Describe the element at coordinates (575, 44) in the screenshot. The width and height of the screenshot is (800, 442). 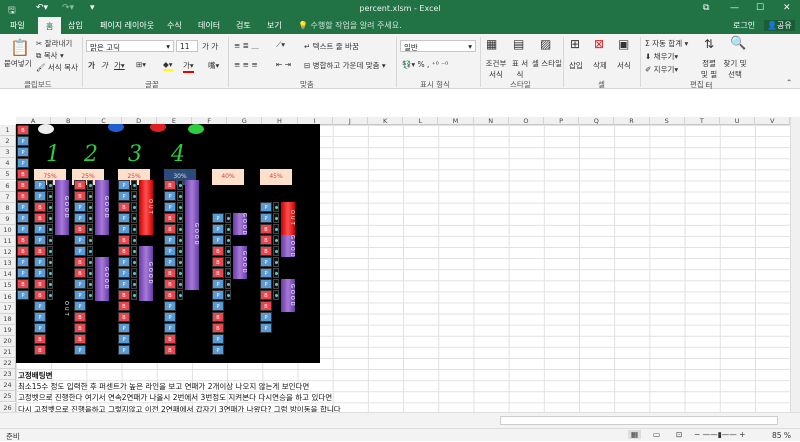
I see `insert-cells-icon: ⊞` at that location.